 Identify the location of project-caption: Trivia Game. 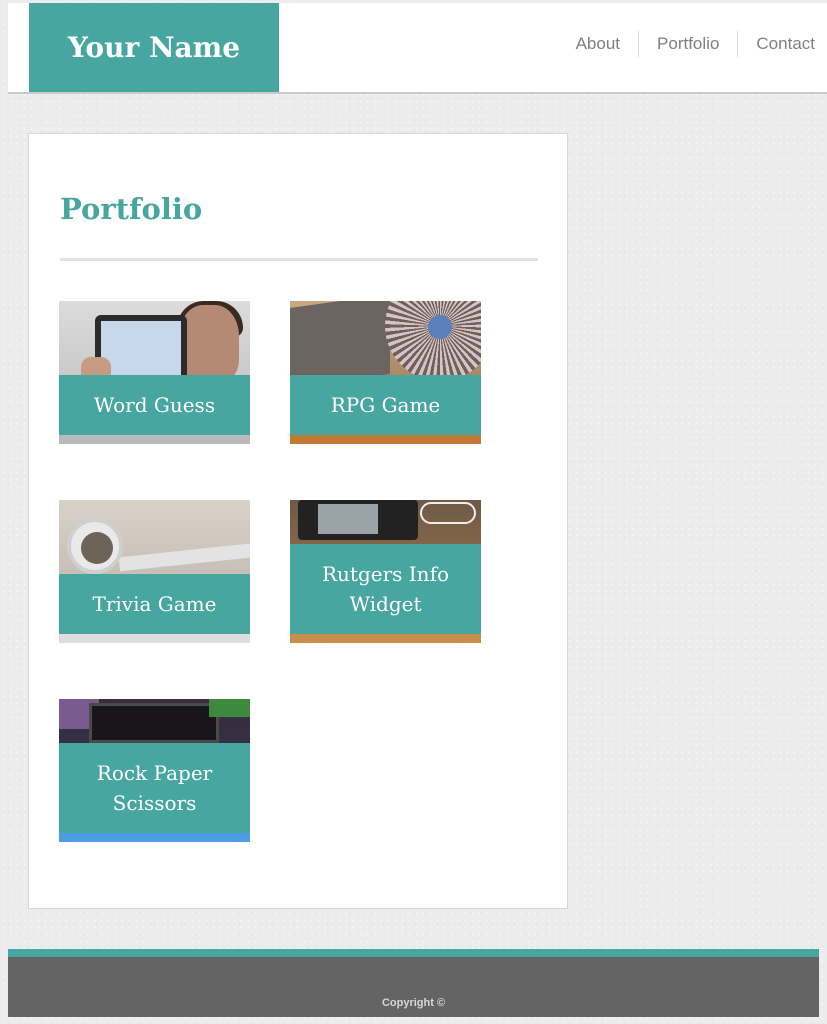
(154, 604).